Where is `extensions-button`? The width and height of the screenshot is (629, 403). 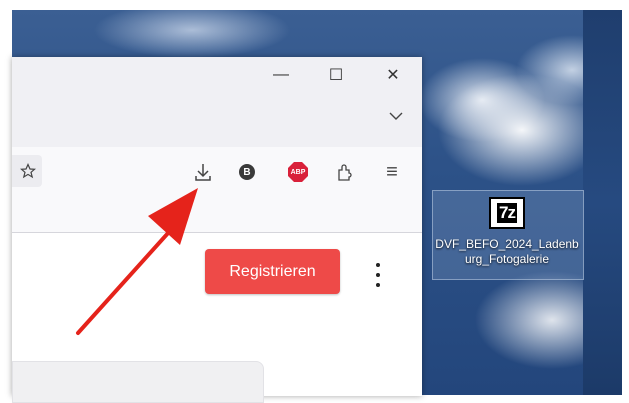 extensions-button is located at coordinates (345, 172).